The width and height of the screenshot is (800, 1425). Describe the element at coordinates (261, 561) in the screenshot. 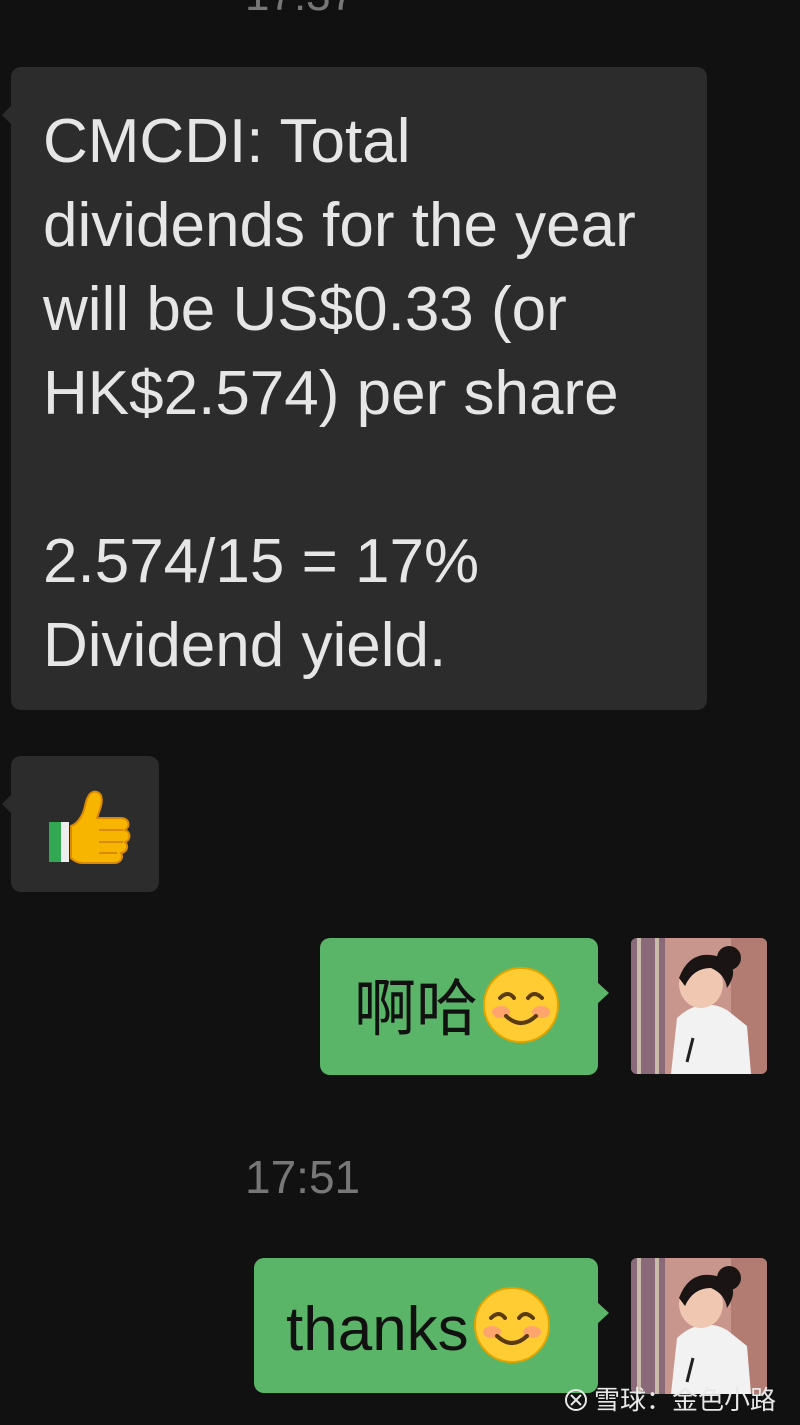

I see `message-line: 2.574/15 = 17%` at that location.